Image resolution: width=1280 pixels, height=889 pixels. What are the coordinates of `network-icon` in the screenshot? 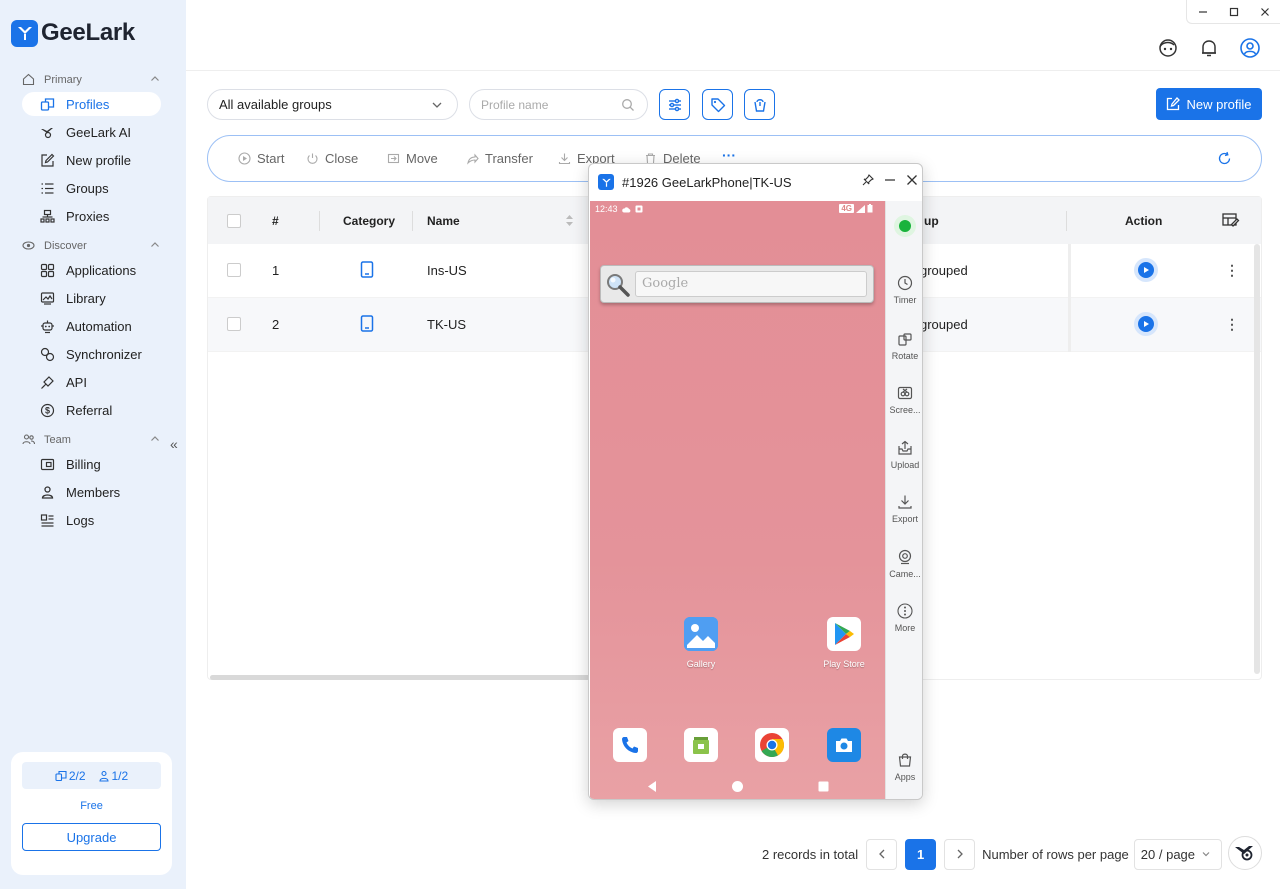 It's located at (47, 216).